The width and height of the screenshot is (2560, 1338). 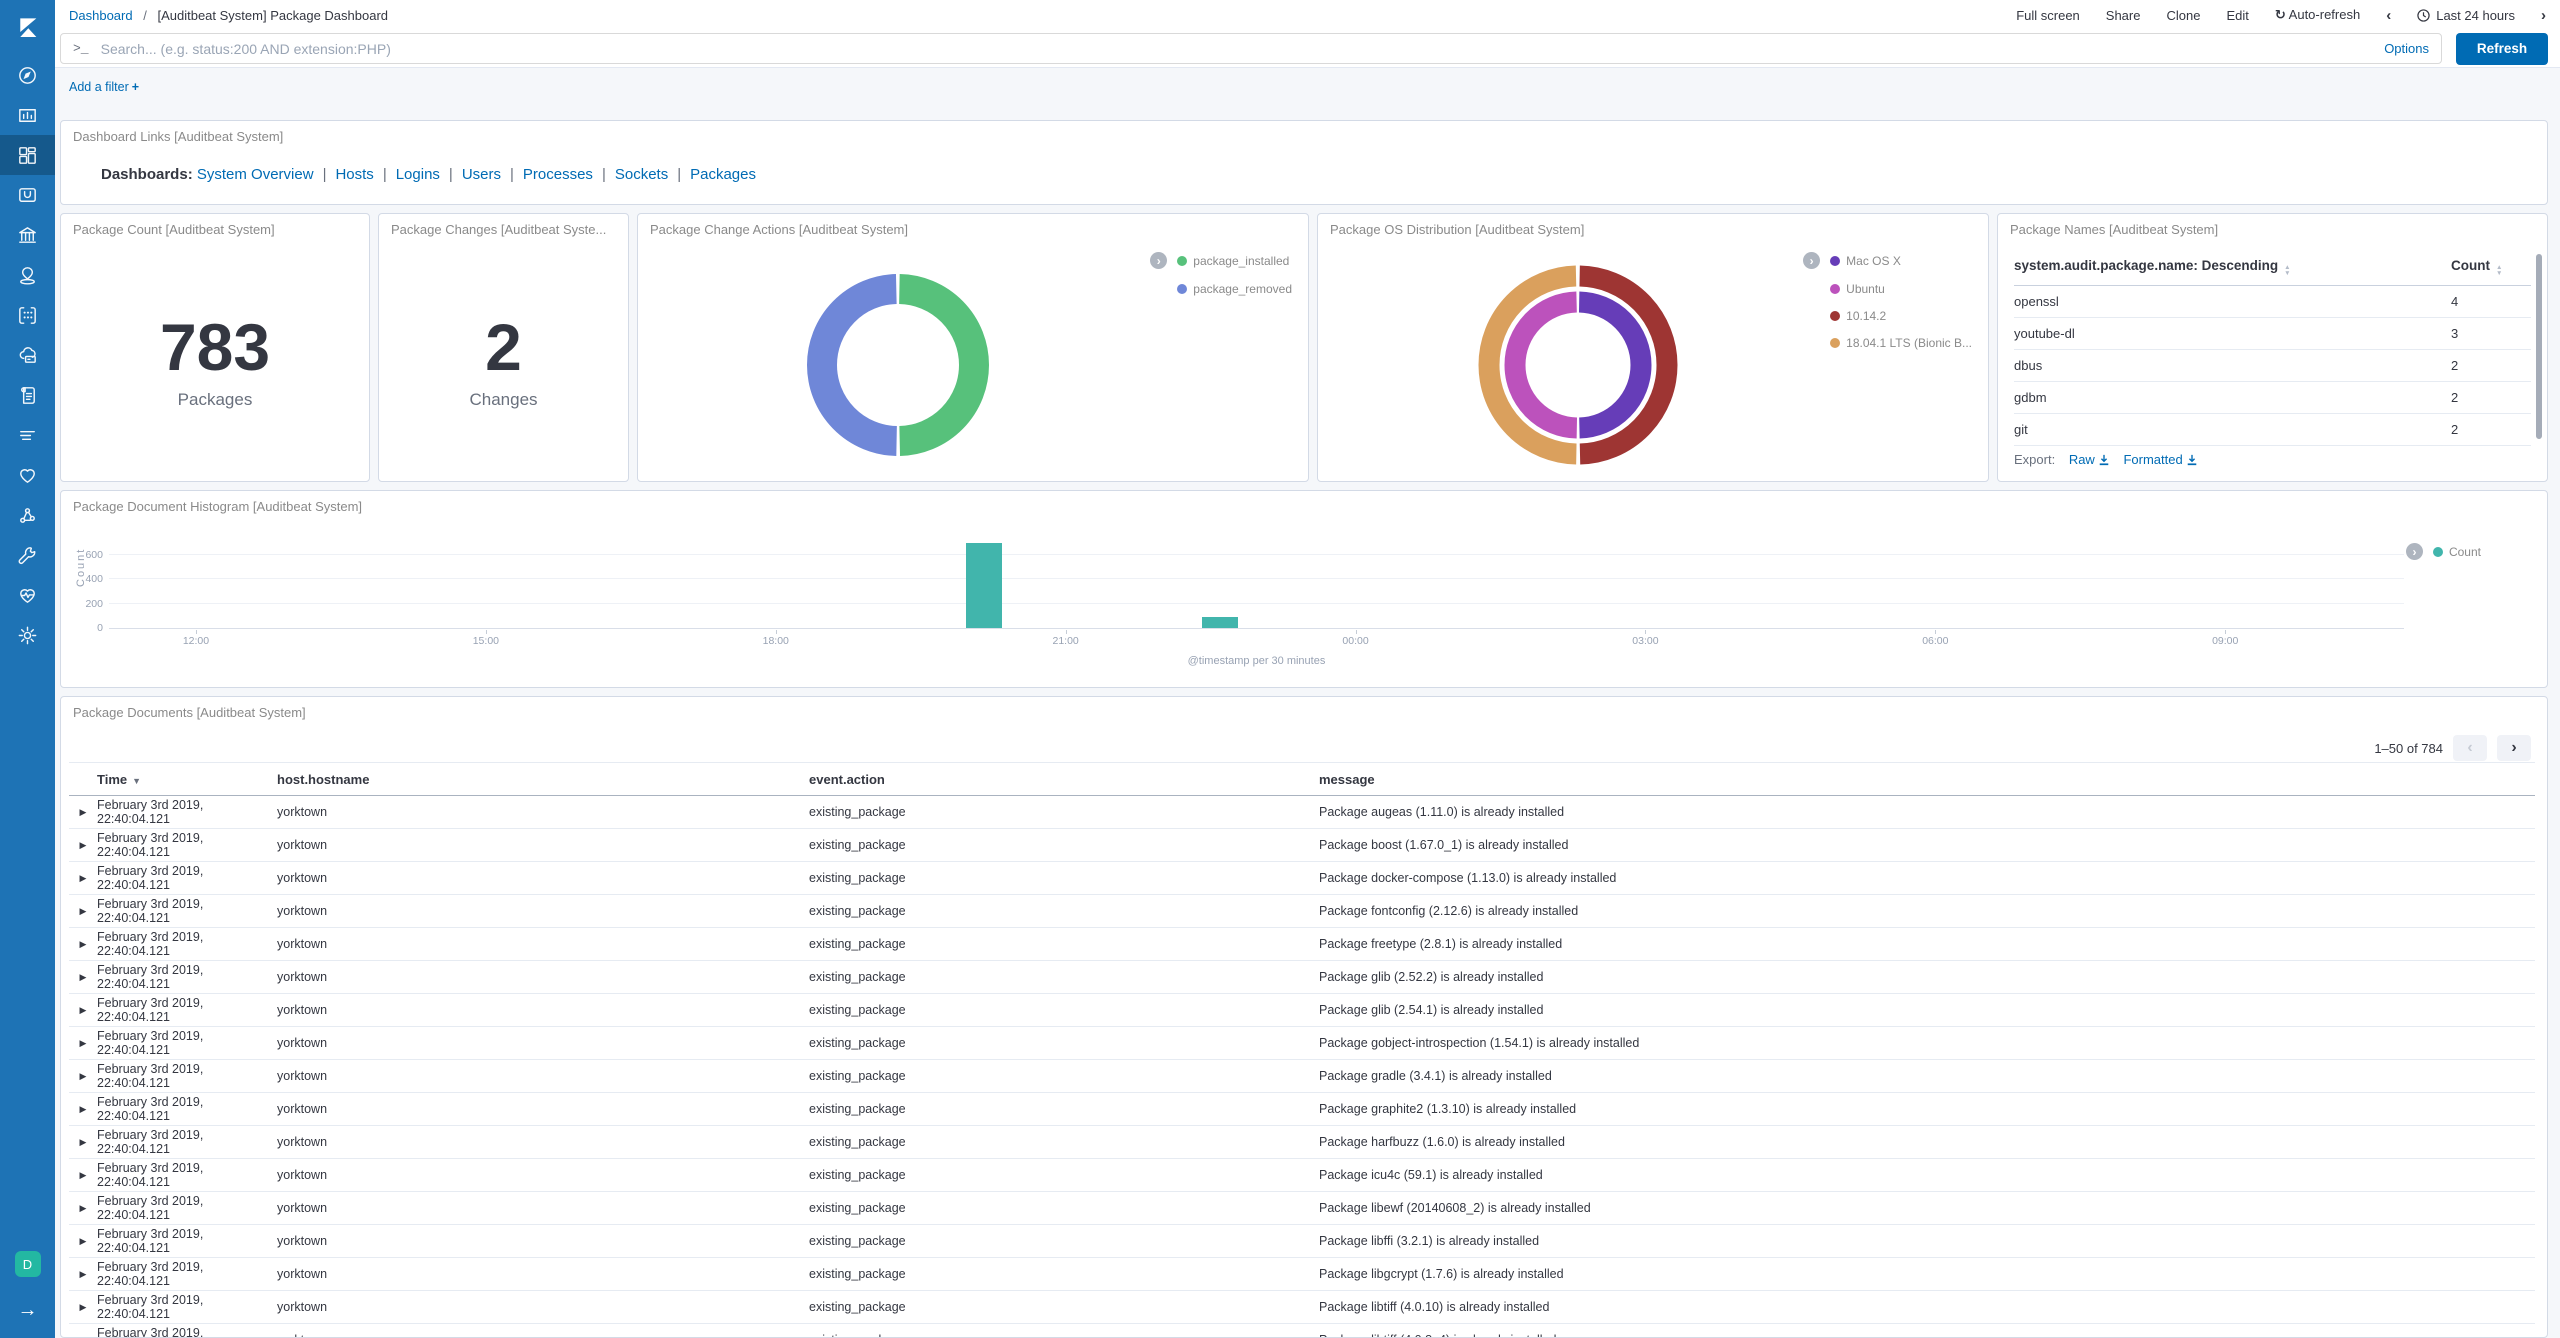 What do you see at coordinates (27, 235) in the screenshot?
I see `sidebar-item-canvas` at bounding box center [27, 235].